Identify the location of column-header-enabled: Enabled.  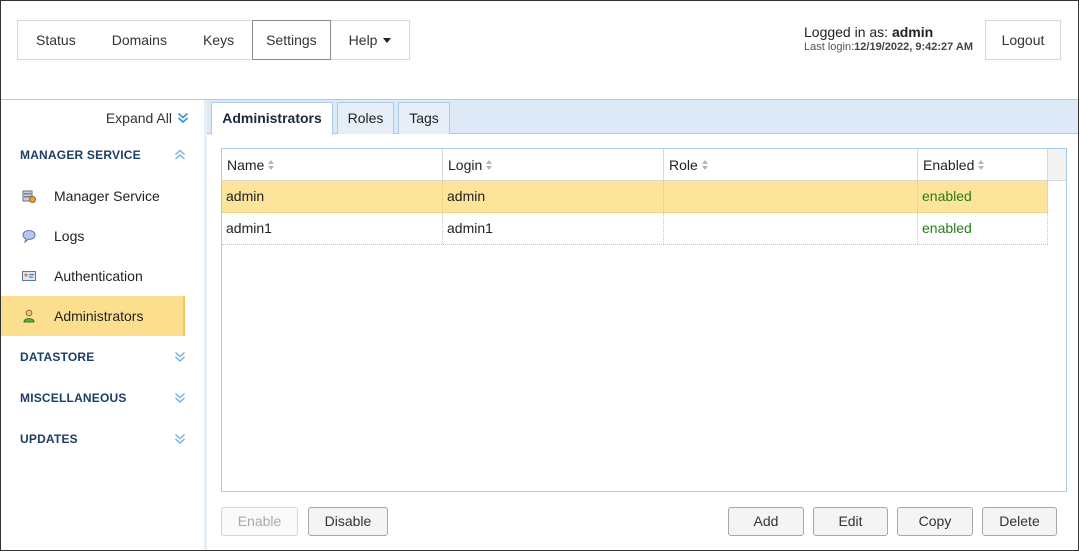
(983, 165).